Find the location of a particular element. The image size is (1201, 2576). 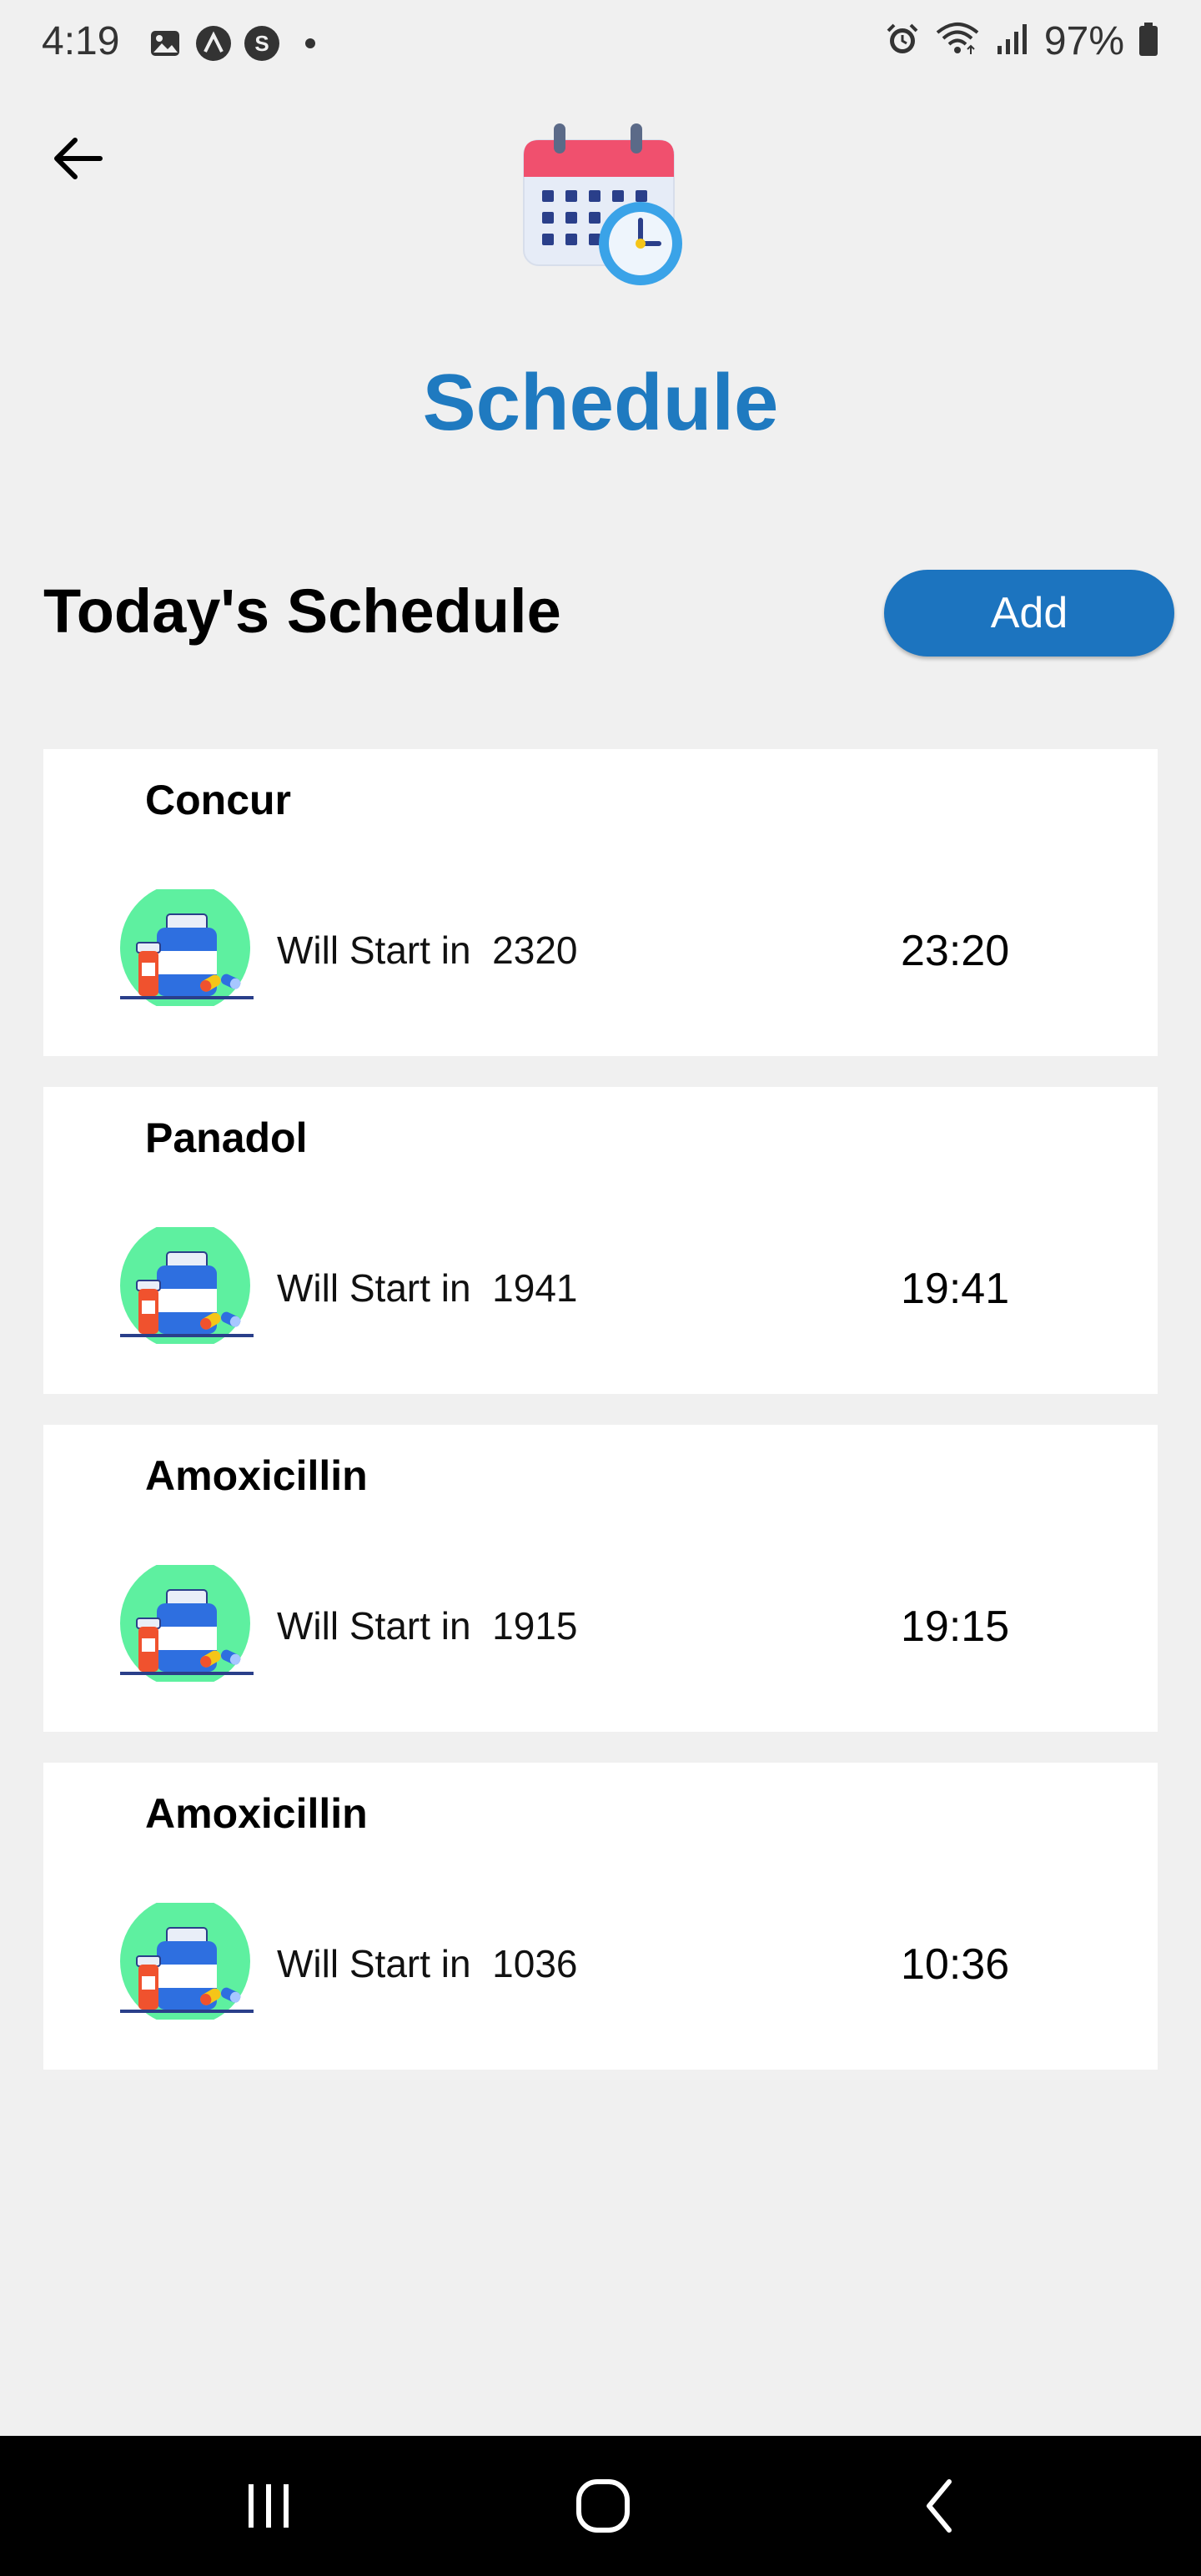

notification-icons: S is located at coordinates (238, 43).